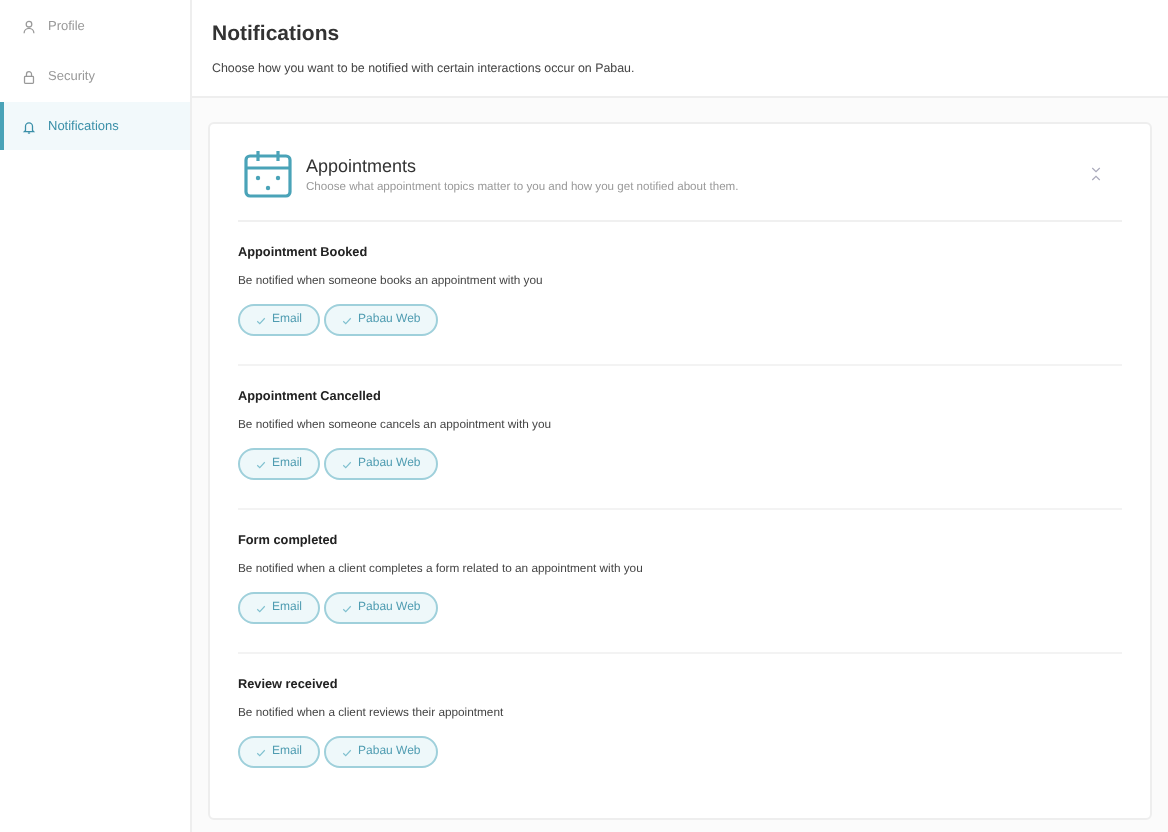  Describe the element at coordinates (1096, 174) in the screenshot. I see `collapse-icon` at that location.